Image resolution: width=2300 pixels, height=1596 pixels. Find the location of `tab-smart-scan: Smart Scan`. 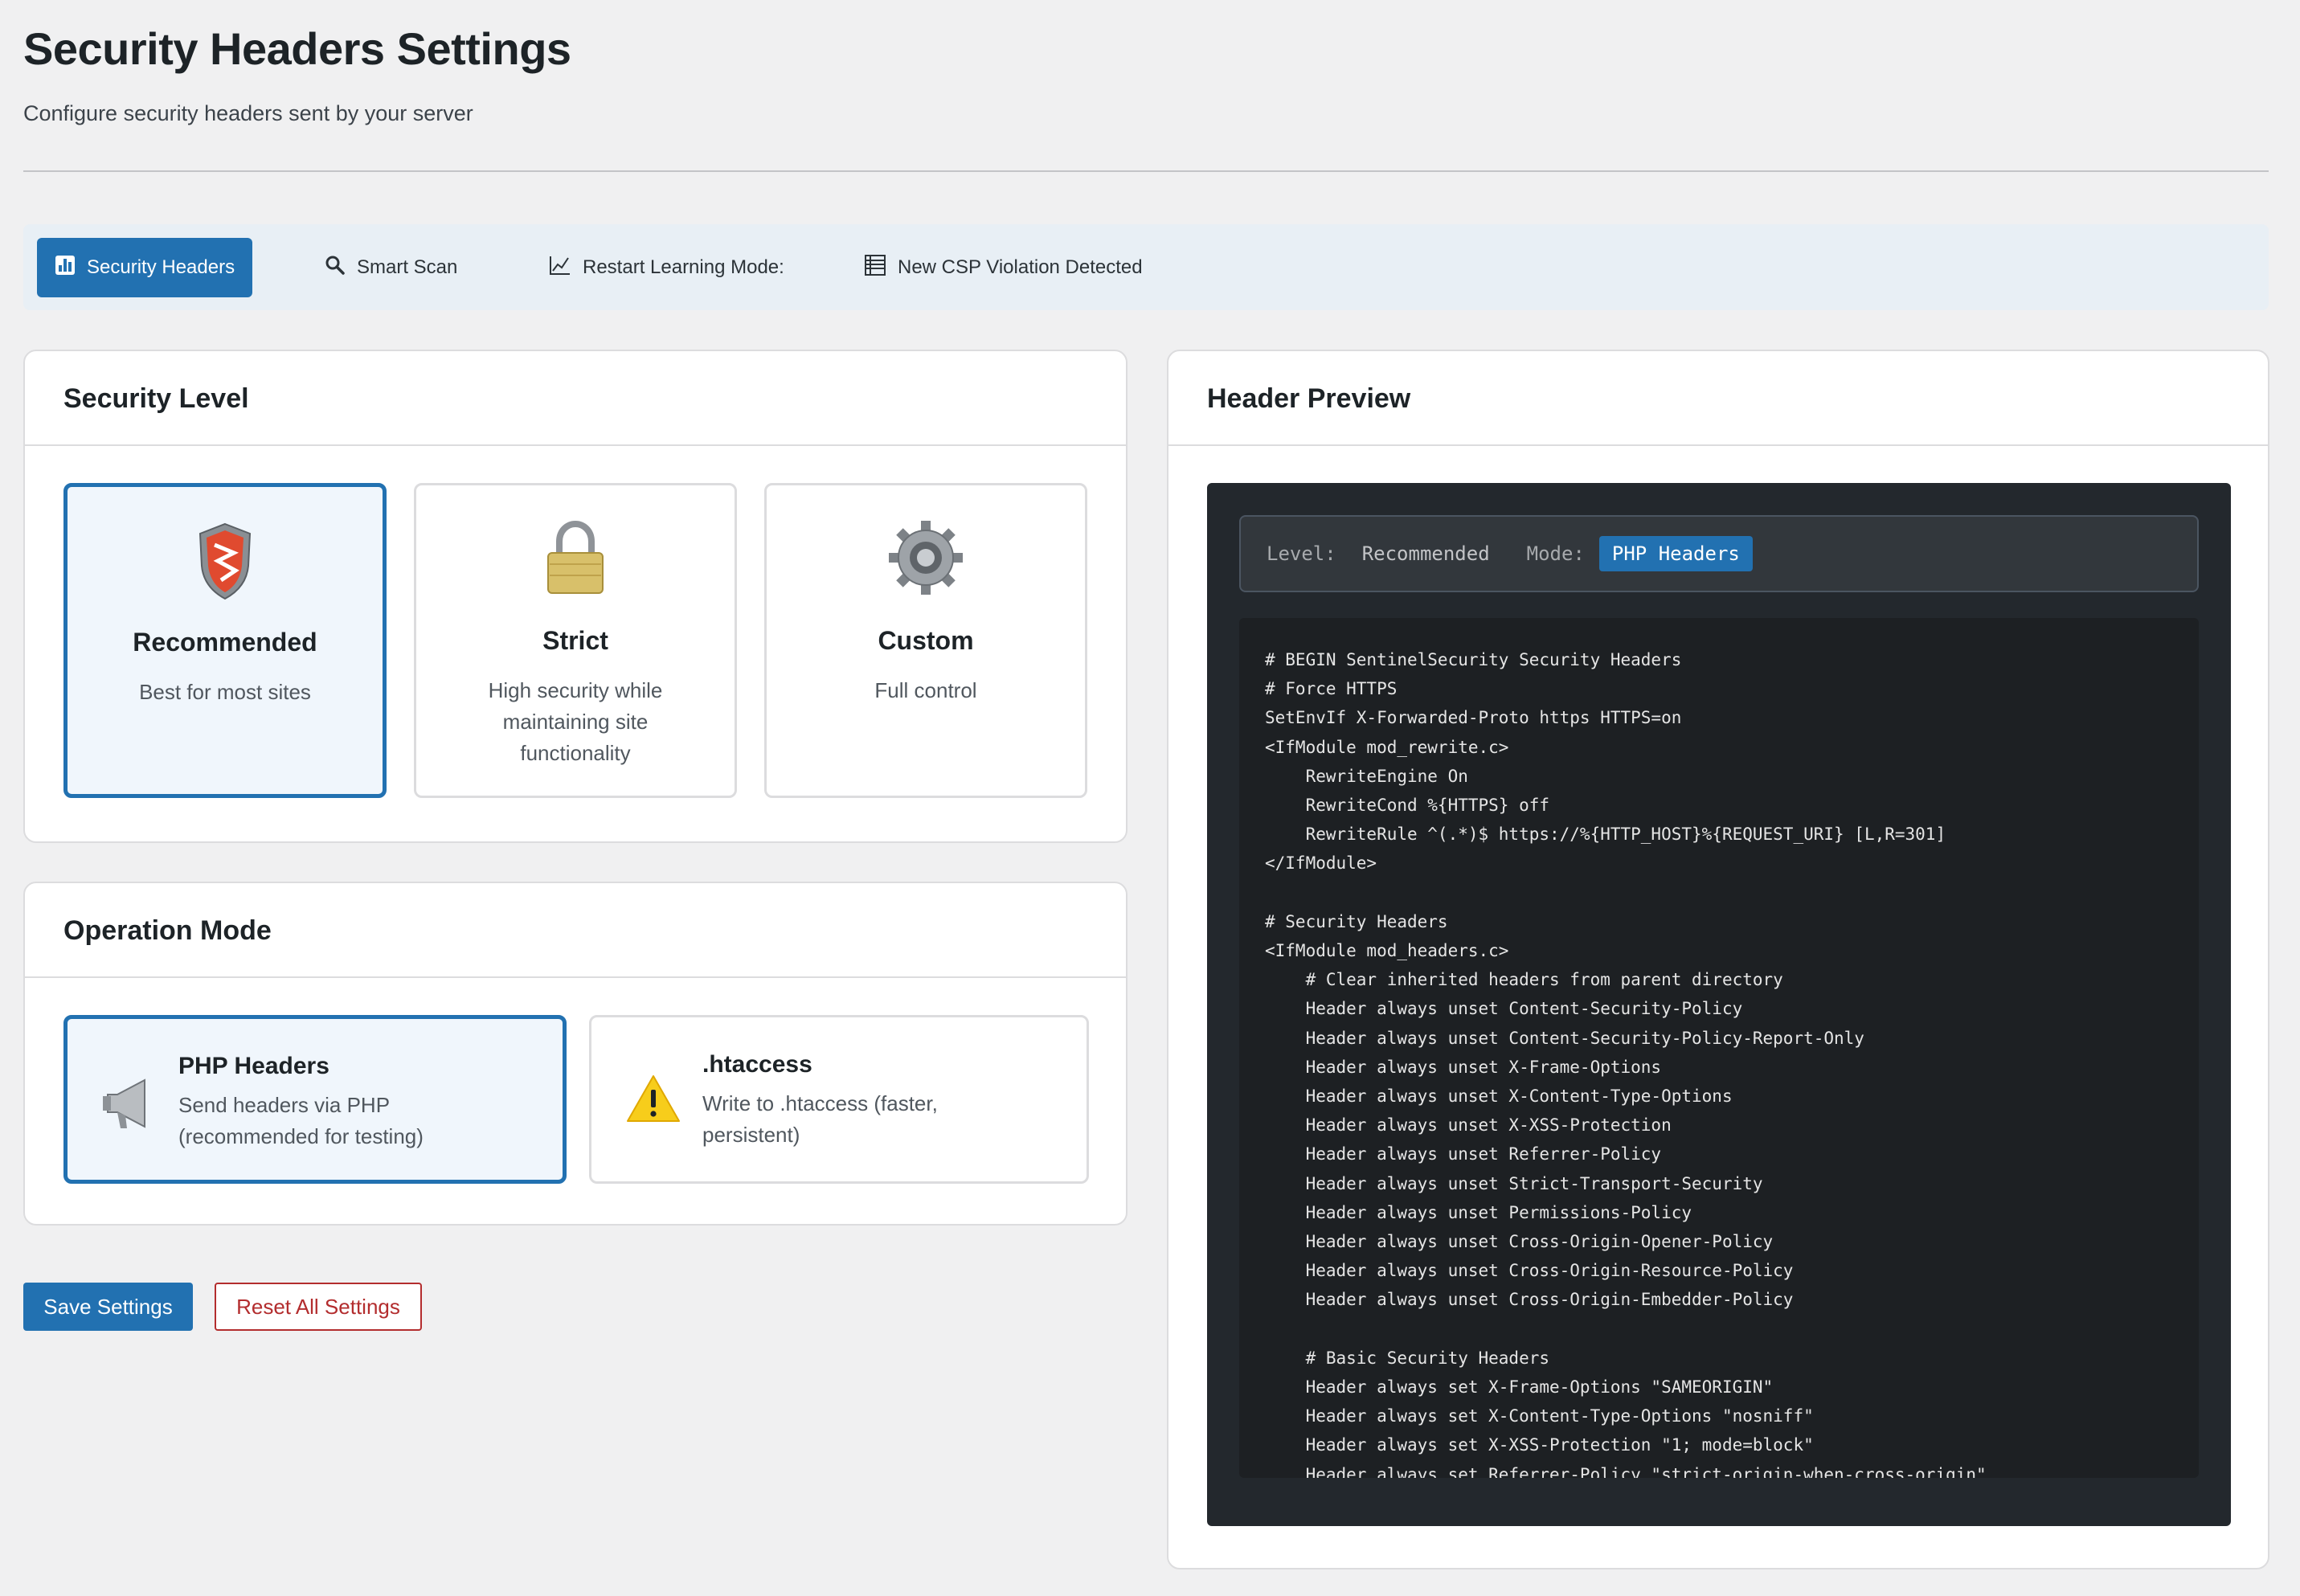

tab-smart-scan: Smart Scan is located at coordinates (391, 267).